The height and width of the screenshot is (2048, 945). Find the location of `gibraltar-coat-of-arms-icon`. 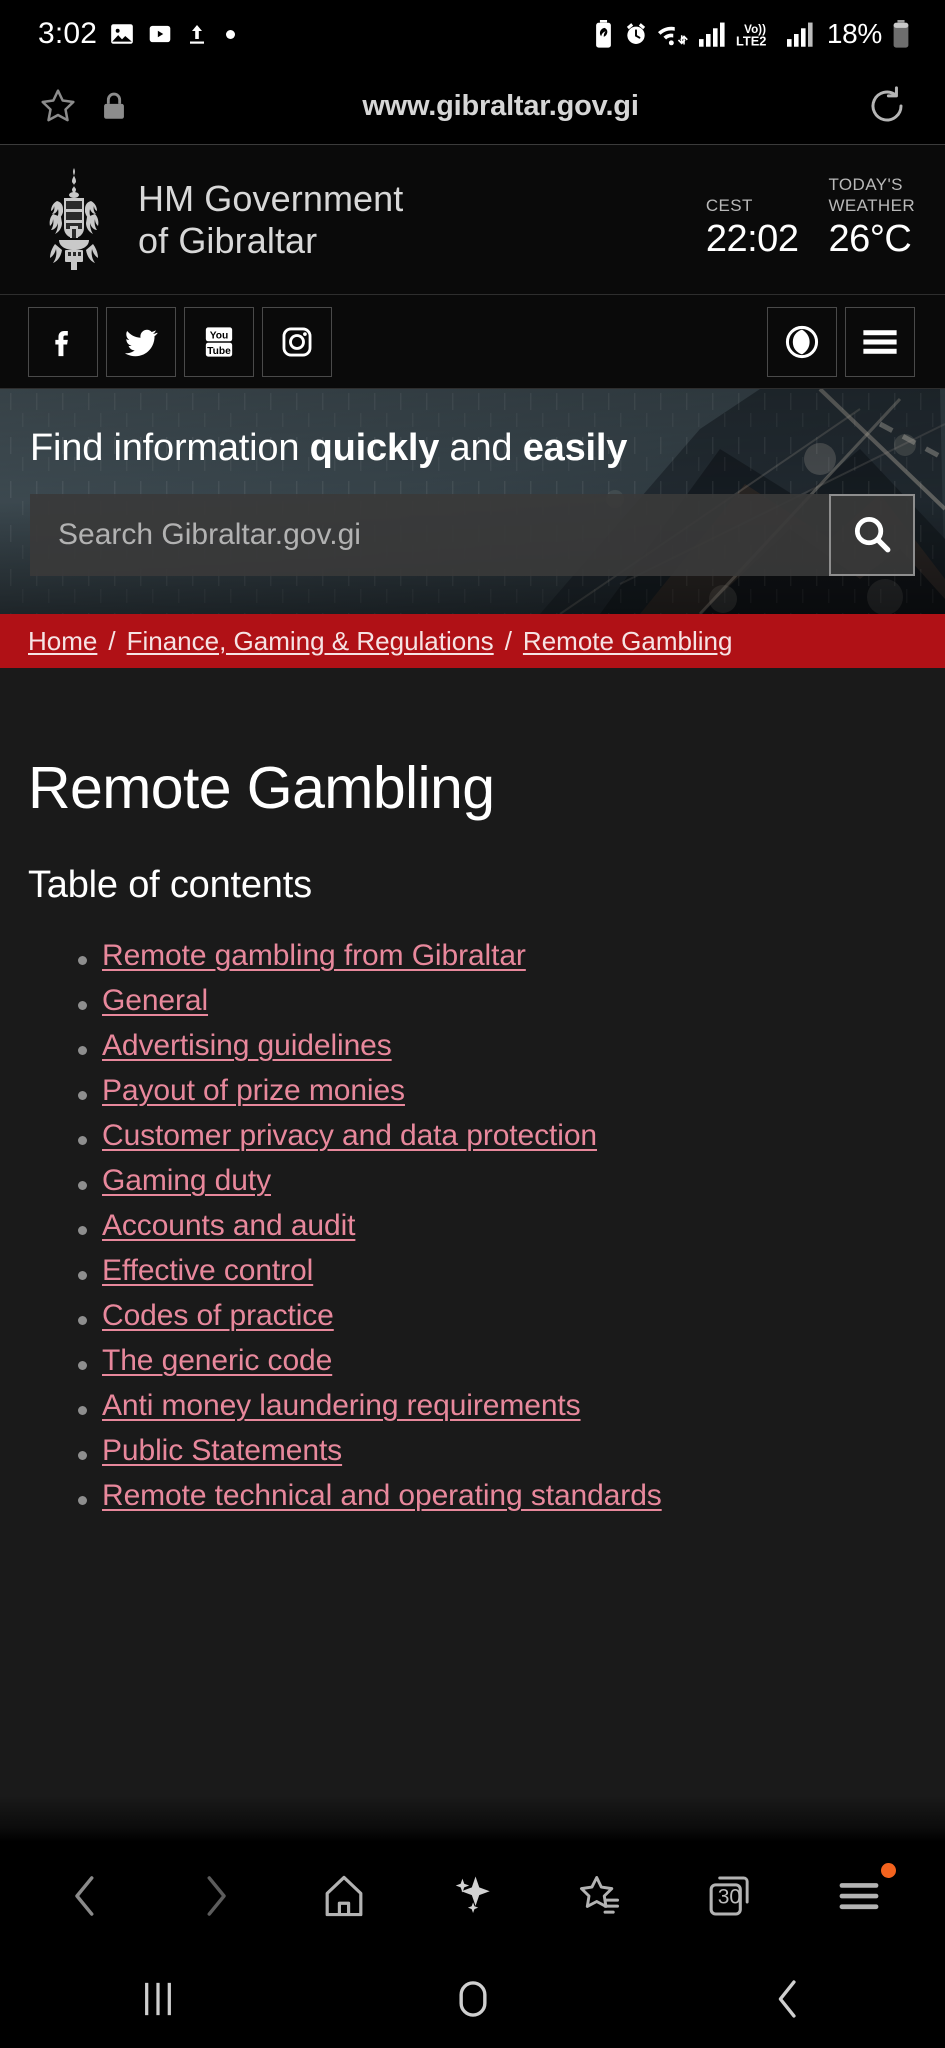

gibraltar-coat-of-arms-icon is located at coordinates (74, 220).